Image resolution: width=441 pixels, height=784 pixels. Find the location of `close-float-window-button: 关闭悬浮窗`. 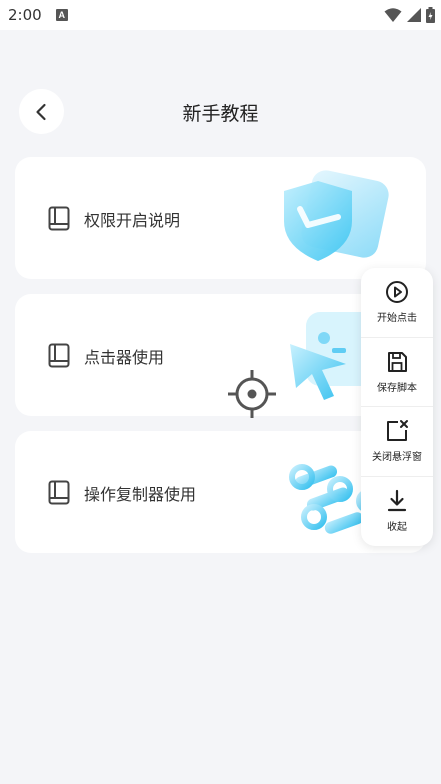

close-float-window-button: 关闭悬浮窗 is located at coordinates (397, 442).